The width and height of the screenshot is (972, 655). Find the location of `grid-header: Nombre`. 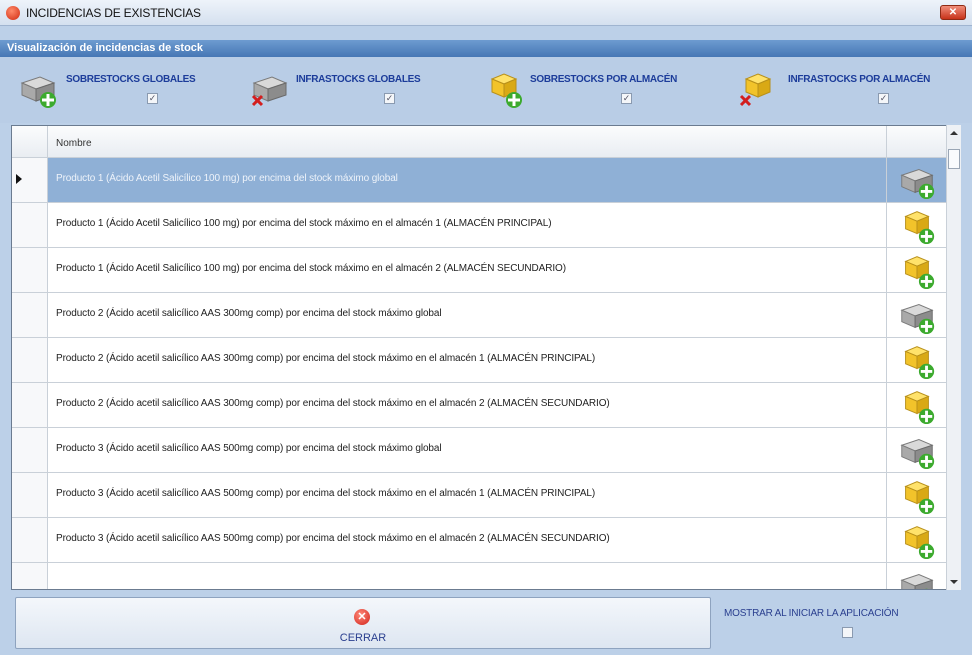

grid-header: Nombre is located at coordinates (479, 142).